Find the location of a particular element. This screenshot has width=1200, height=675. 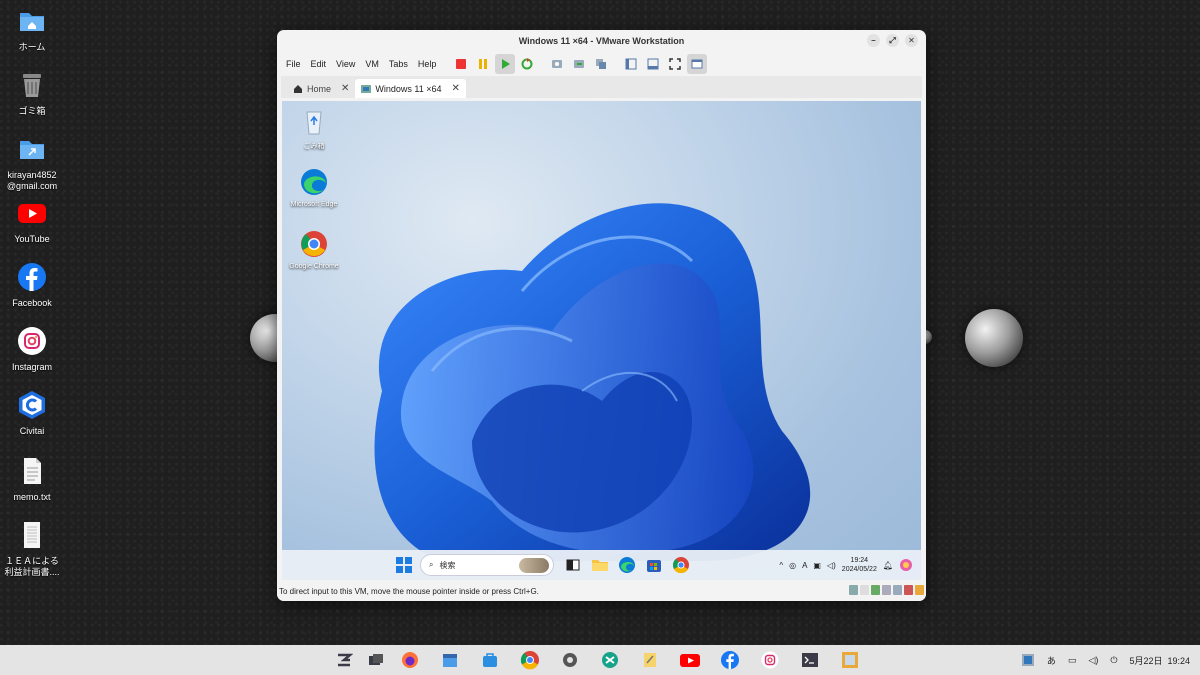

full-screen-button is located at coordinates (675, 64).